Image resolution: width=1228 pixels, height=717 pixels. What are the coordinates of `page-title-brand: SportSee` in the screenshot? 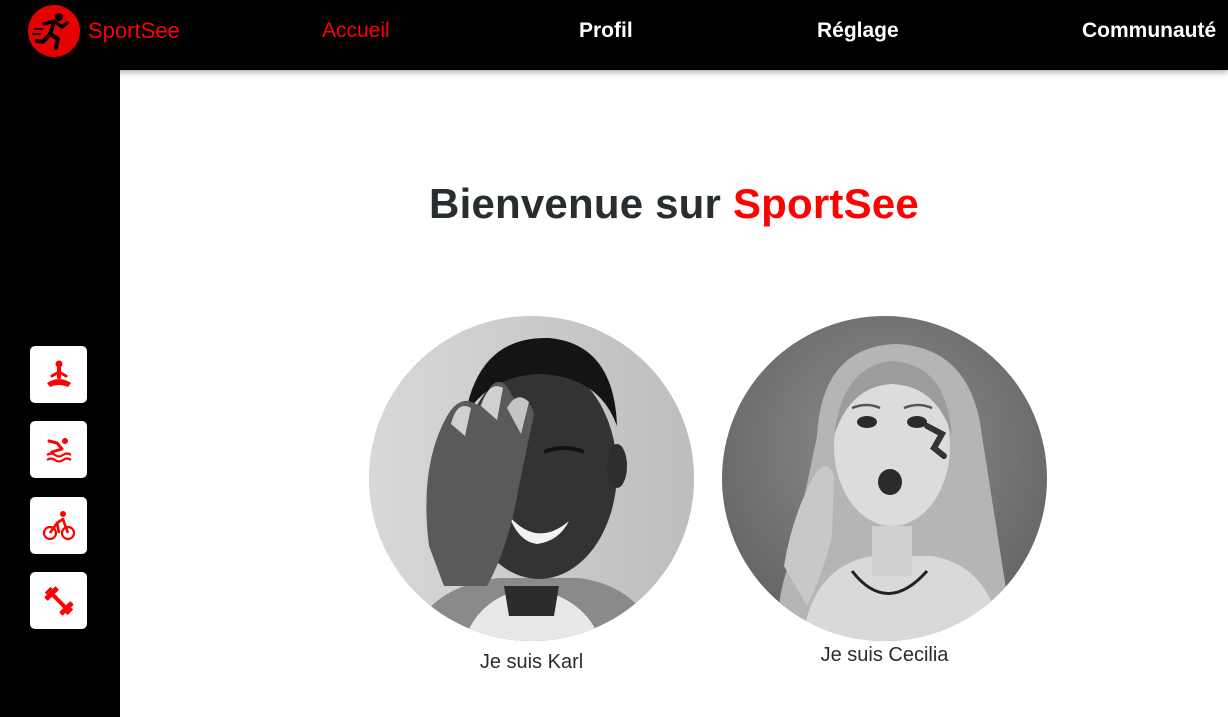 It's located at (825, 203).